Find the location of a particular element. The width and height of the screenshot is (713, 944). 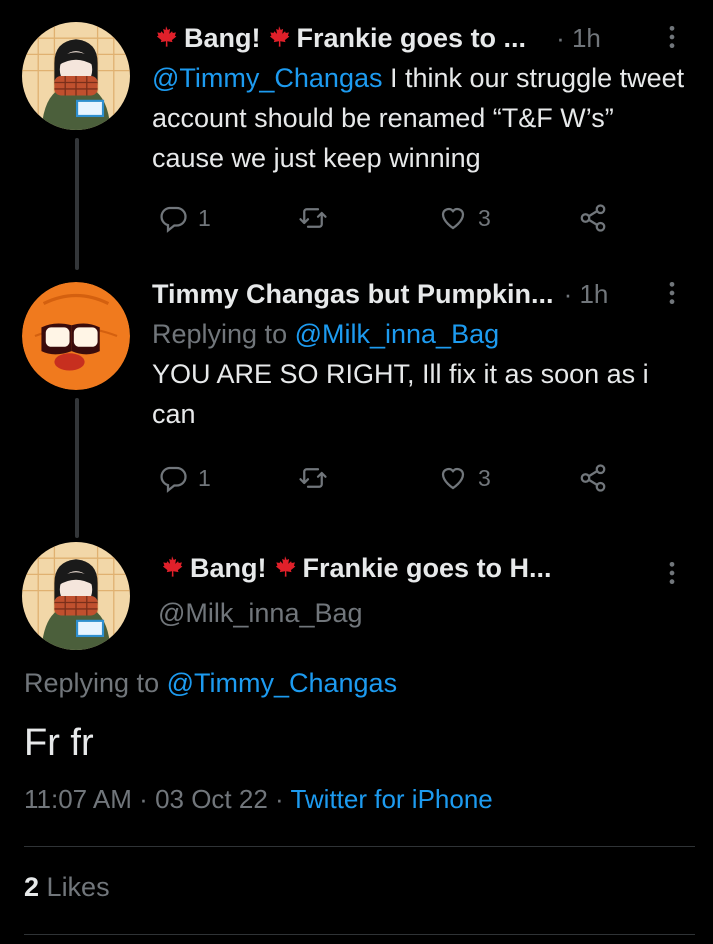

mention-link: @Timmy_Changas is located at coordinates (267, 78).